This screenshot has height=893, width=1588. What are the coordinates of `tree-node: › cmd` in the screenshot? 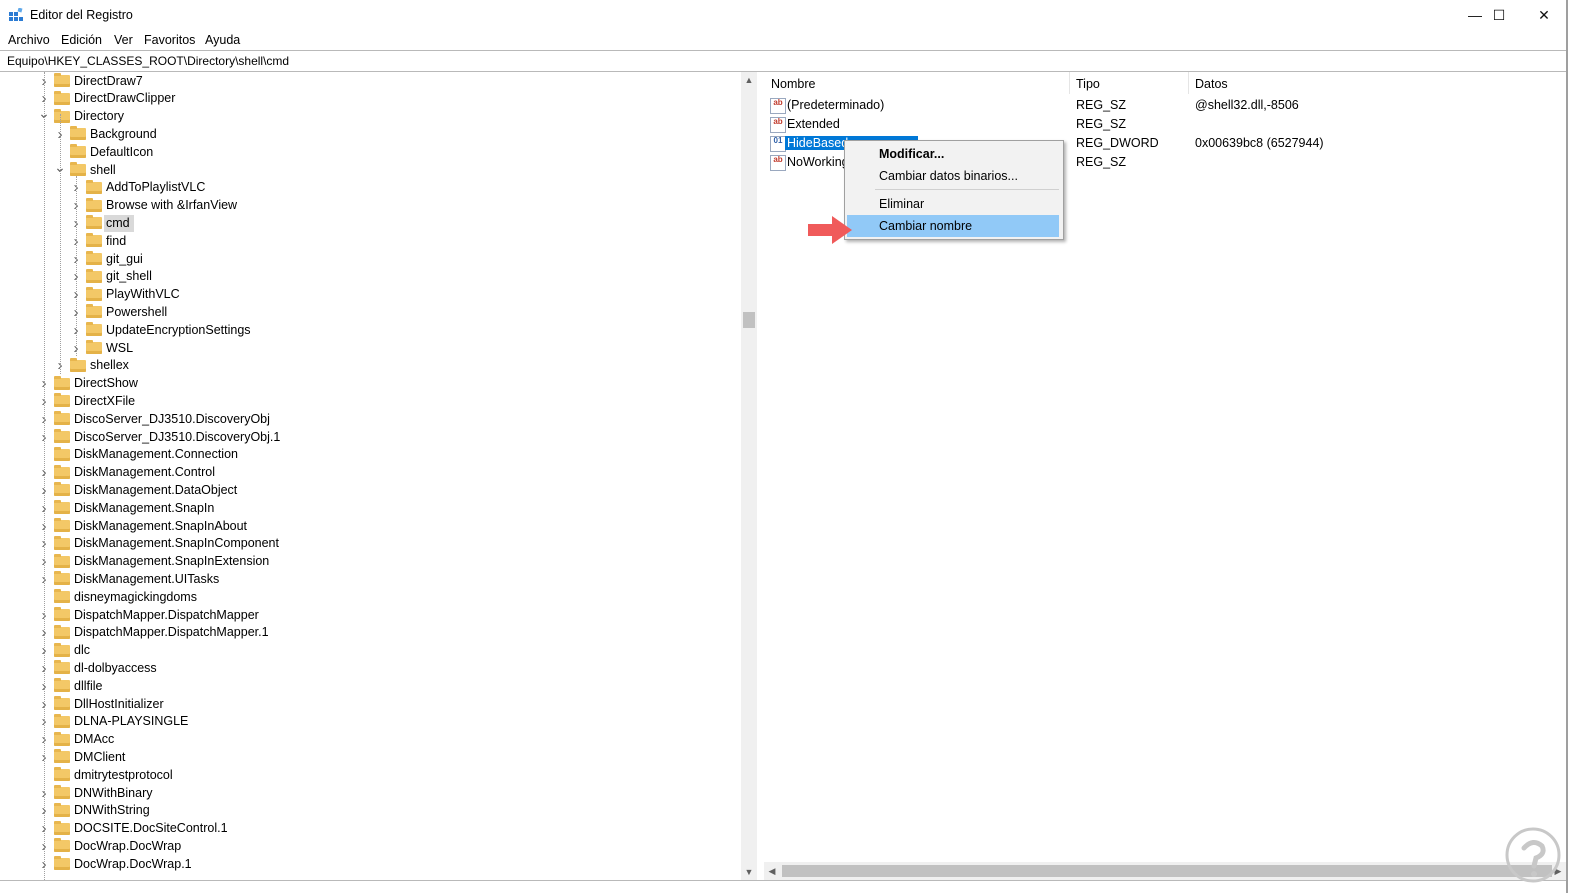 It's located at (102, 223).